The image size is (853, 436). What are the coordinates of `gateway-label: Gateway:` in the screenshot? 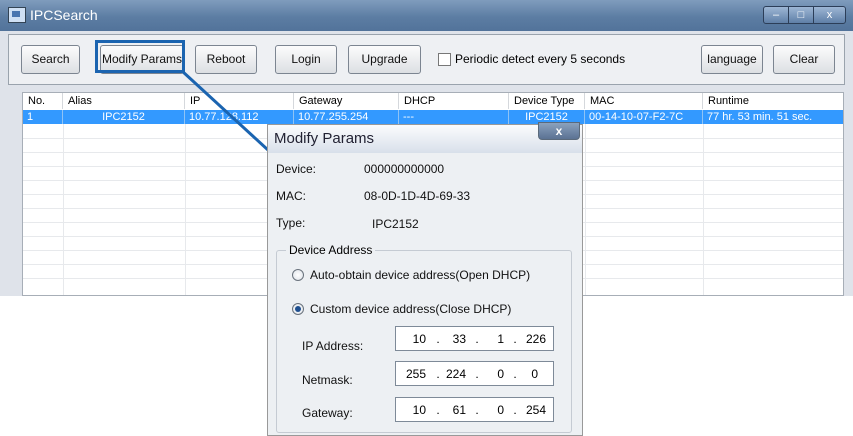 It's located at (327, 413).